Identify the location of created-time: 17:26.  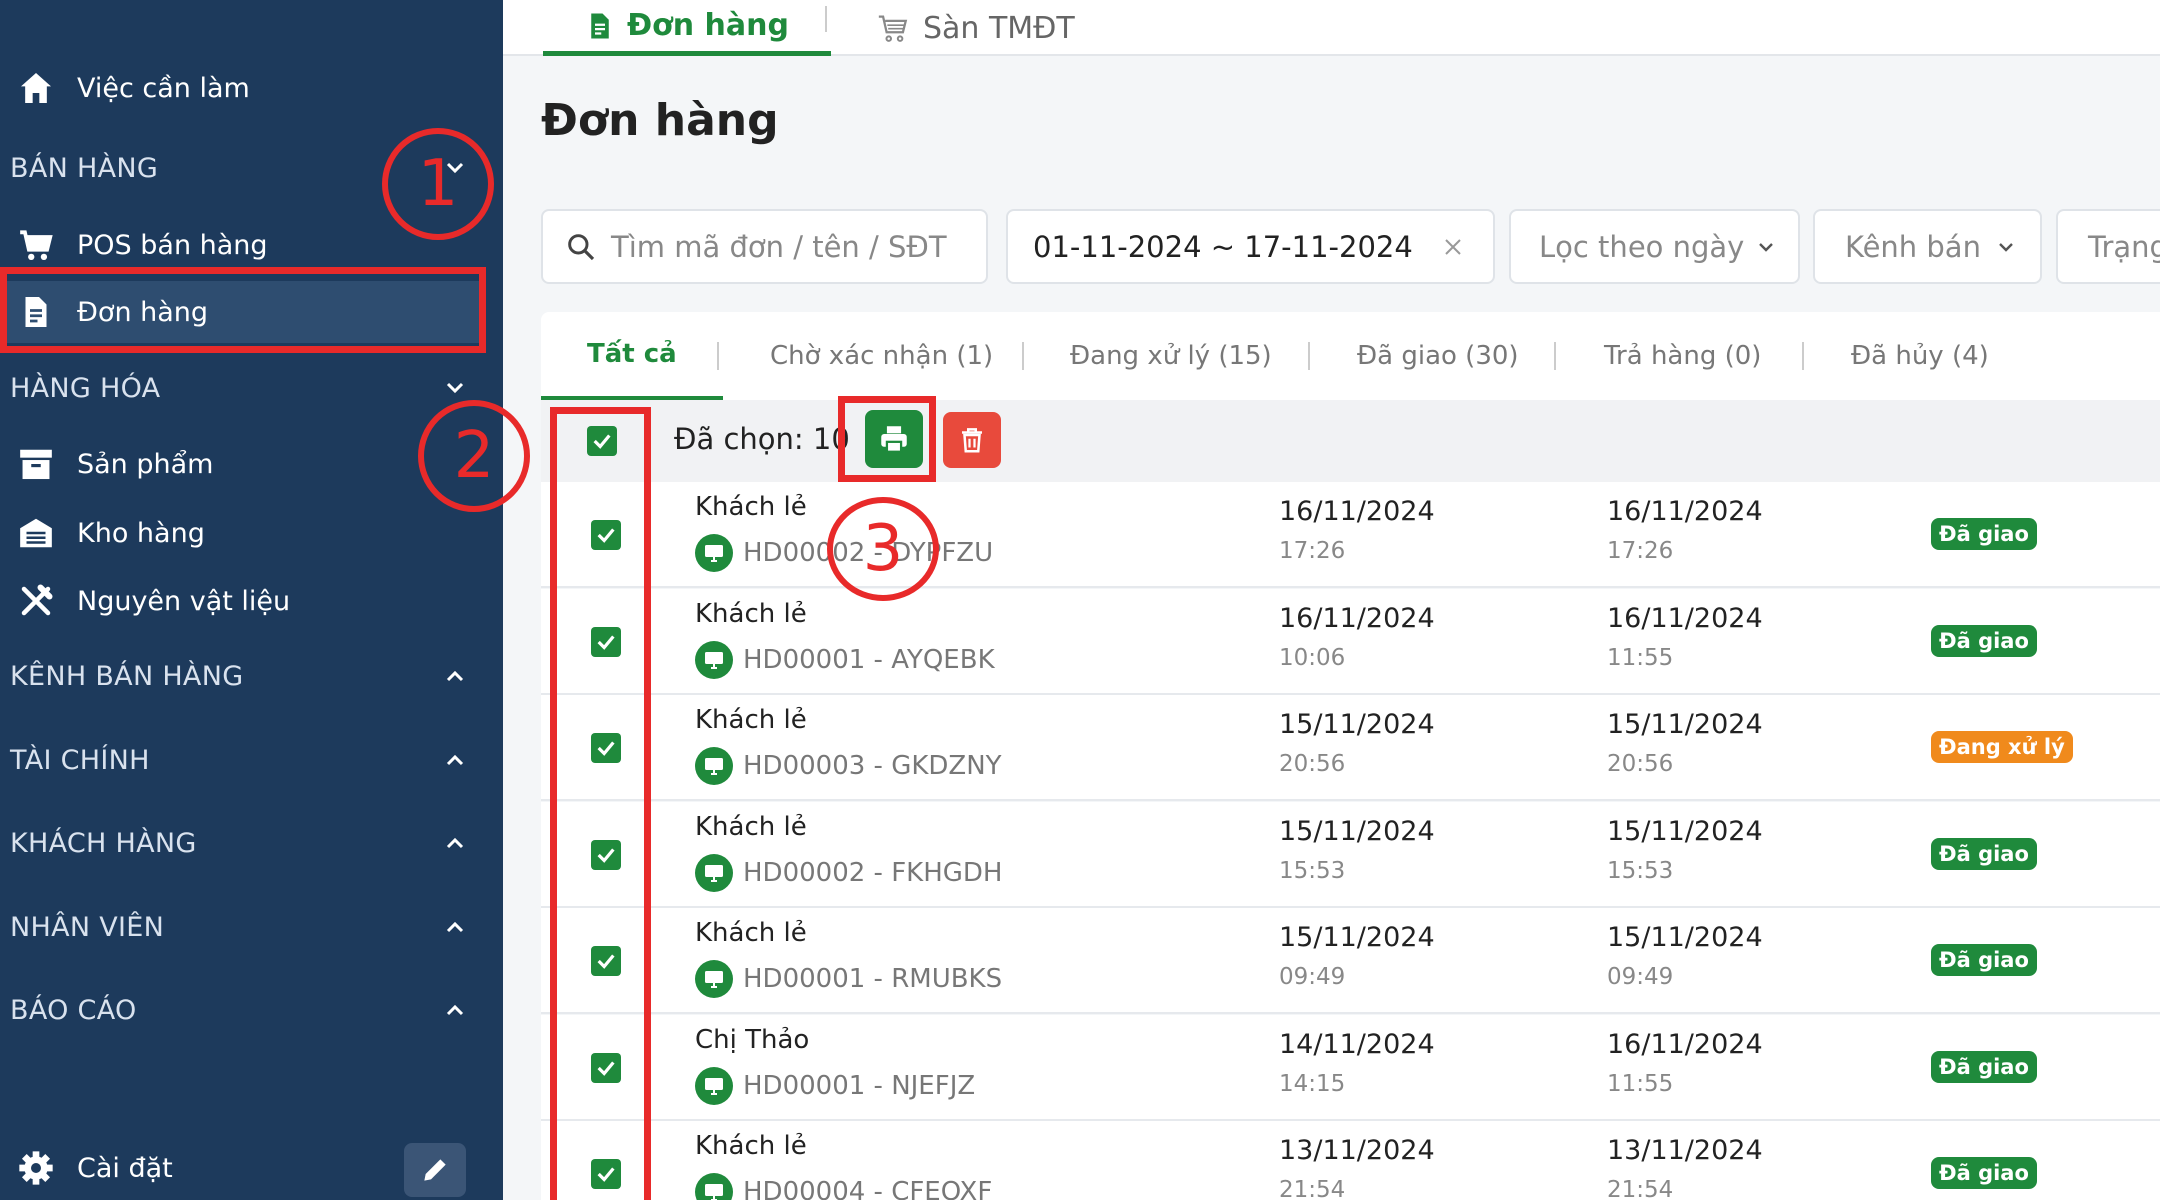
(1312, 551).